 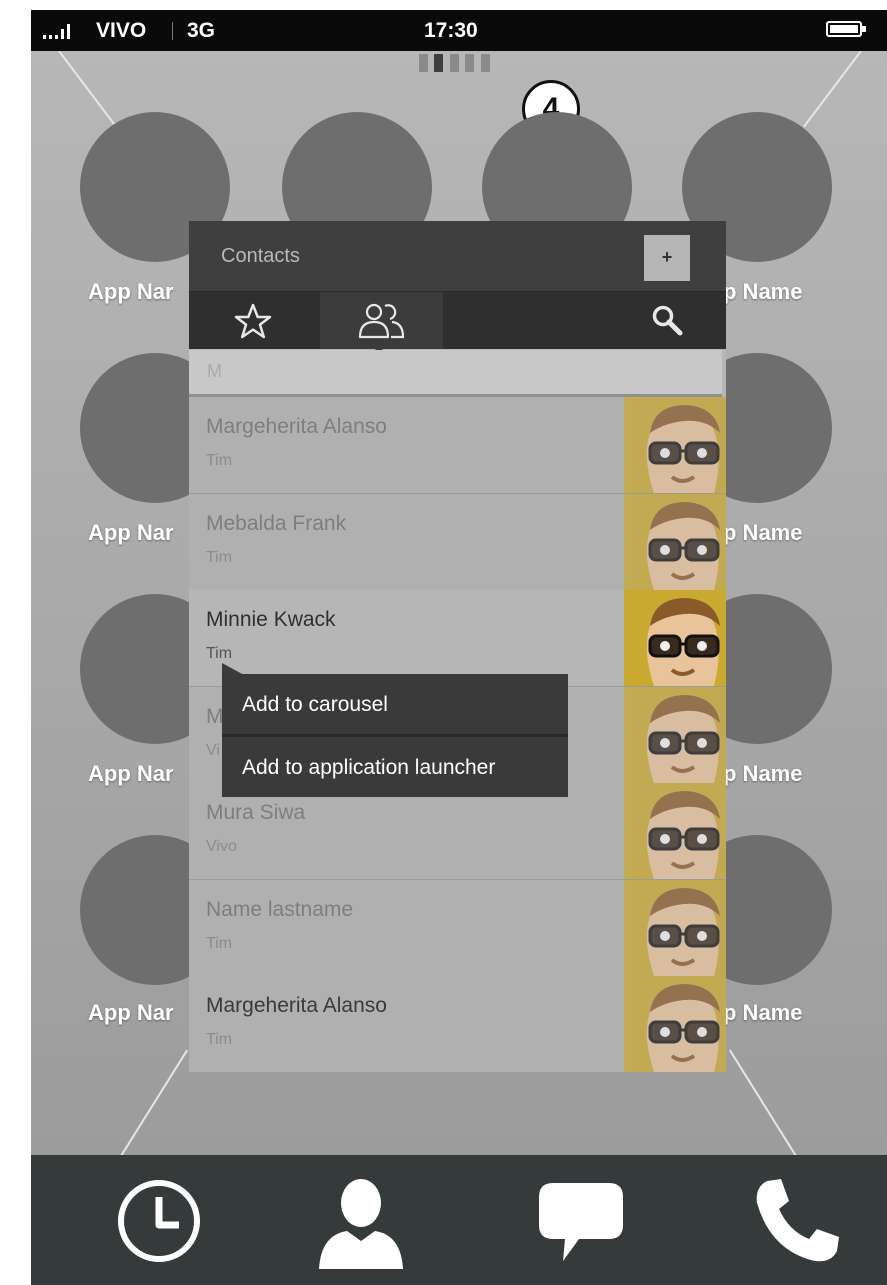 I want to click on add-to-launcher-menu-item: Add to application launcher, so click(x=395, y=767).